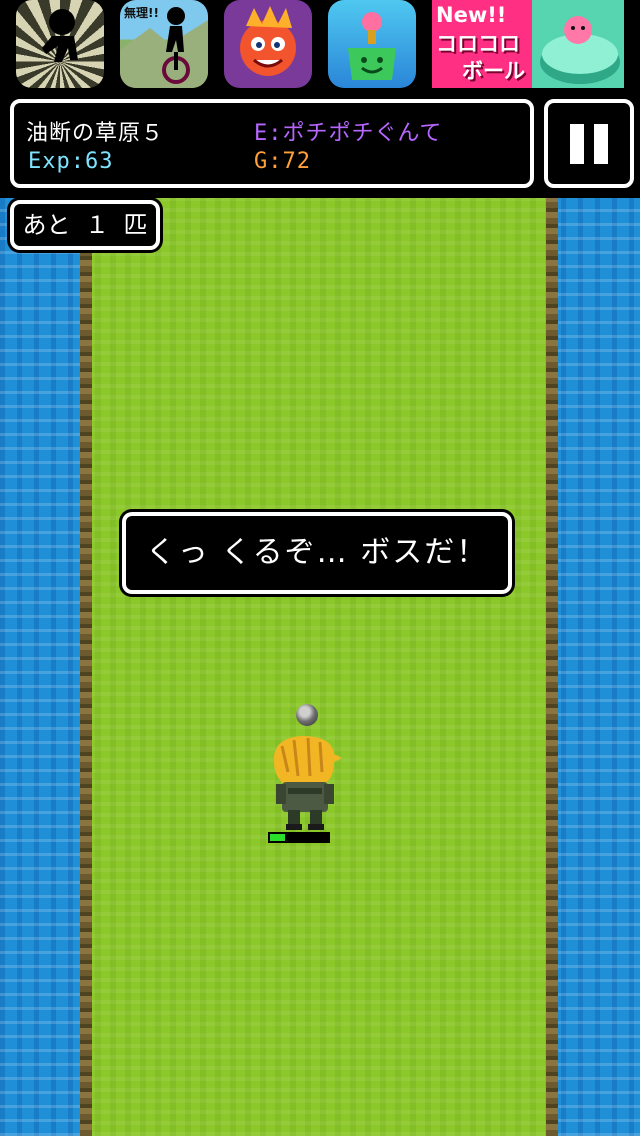 This screenshot has height=1136, width=640. Describe the element at coordinates (86, 667) in the screenshot. I see `left-riverbank` at that location.